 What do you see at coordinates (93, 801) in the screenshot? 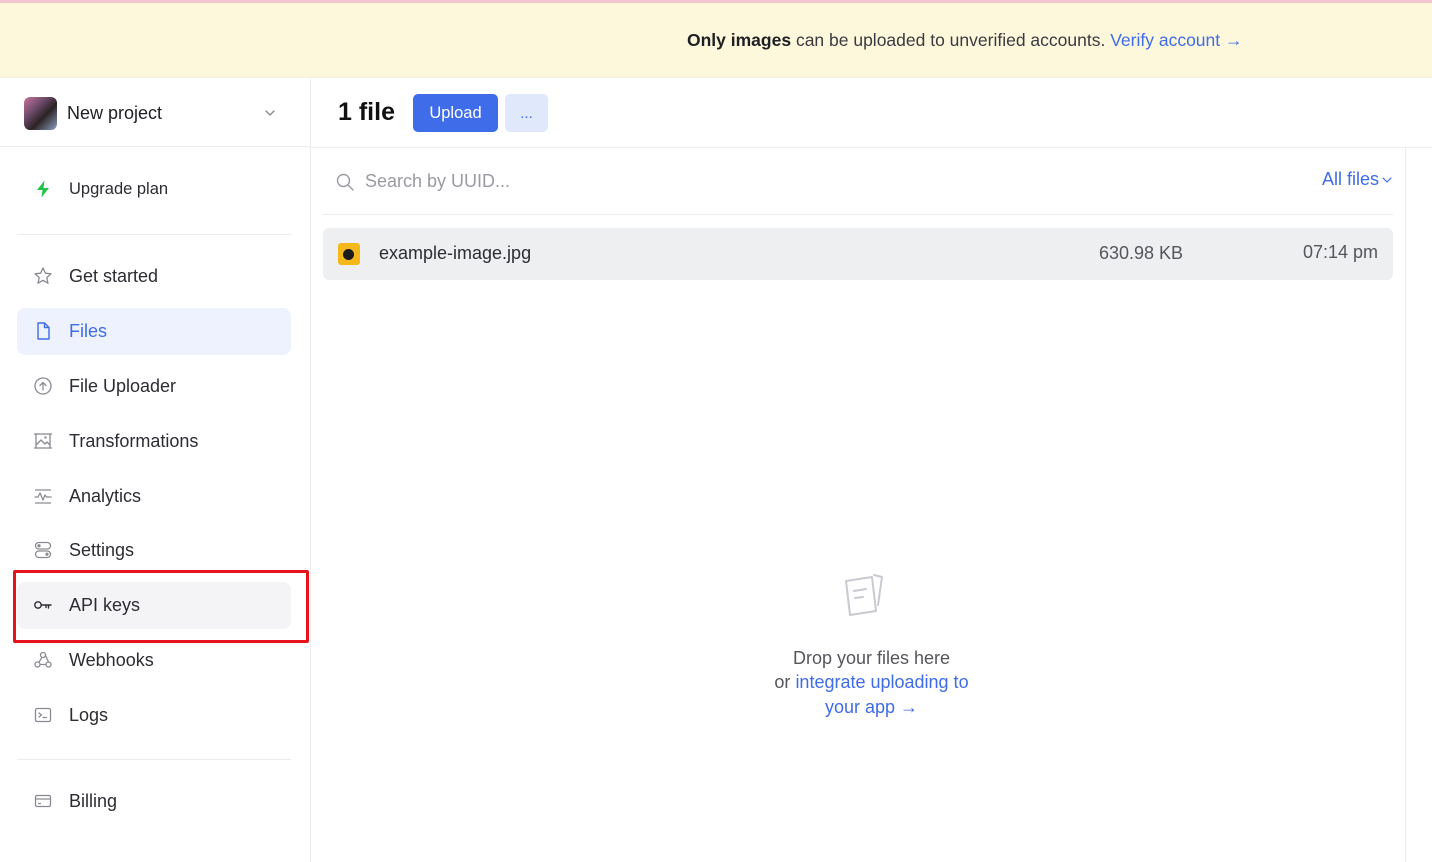
I see `sidebar-item-label: Billing` at bounding box center [93, 801].